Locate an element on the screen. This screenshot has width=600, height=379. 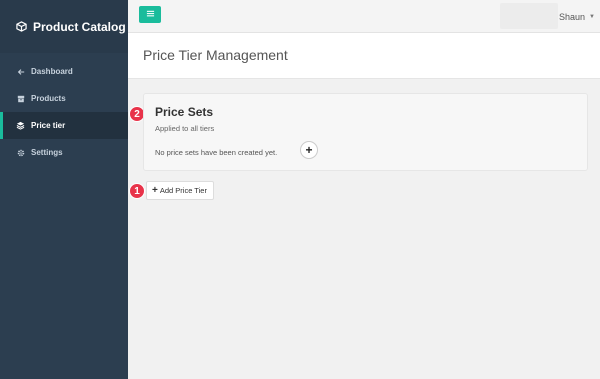
brand-title: Product Catalog is located at coordinates (79, 26).